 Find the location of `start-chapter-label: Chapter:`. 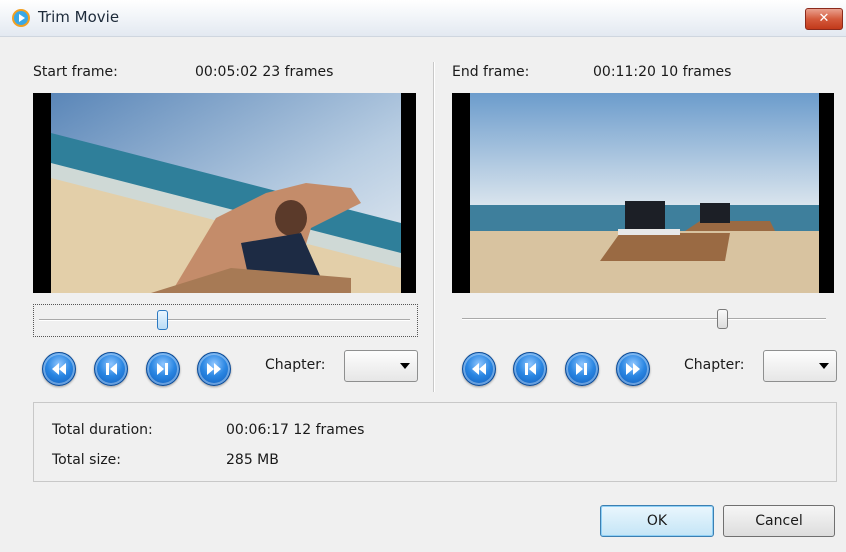

start-chapter-label: Chapter: is located at coordinates (295, 365).